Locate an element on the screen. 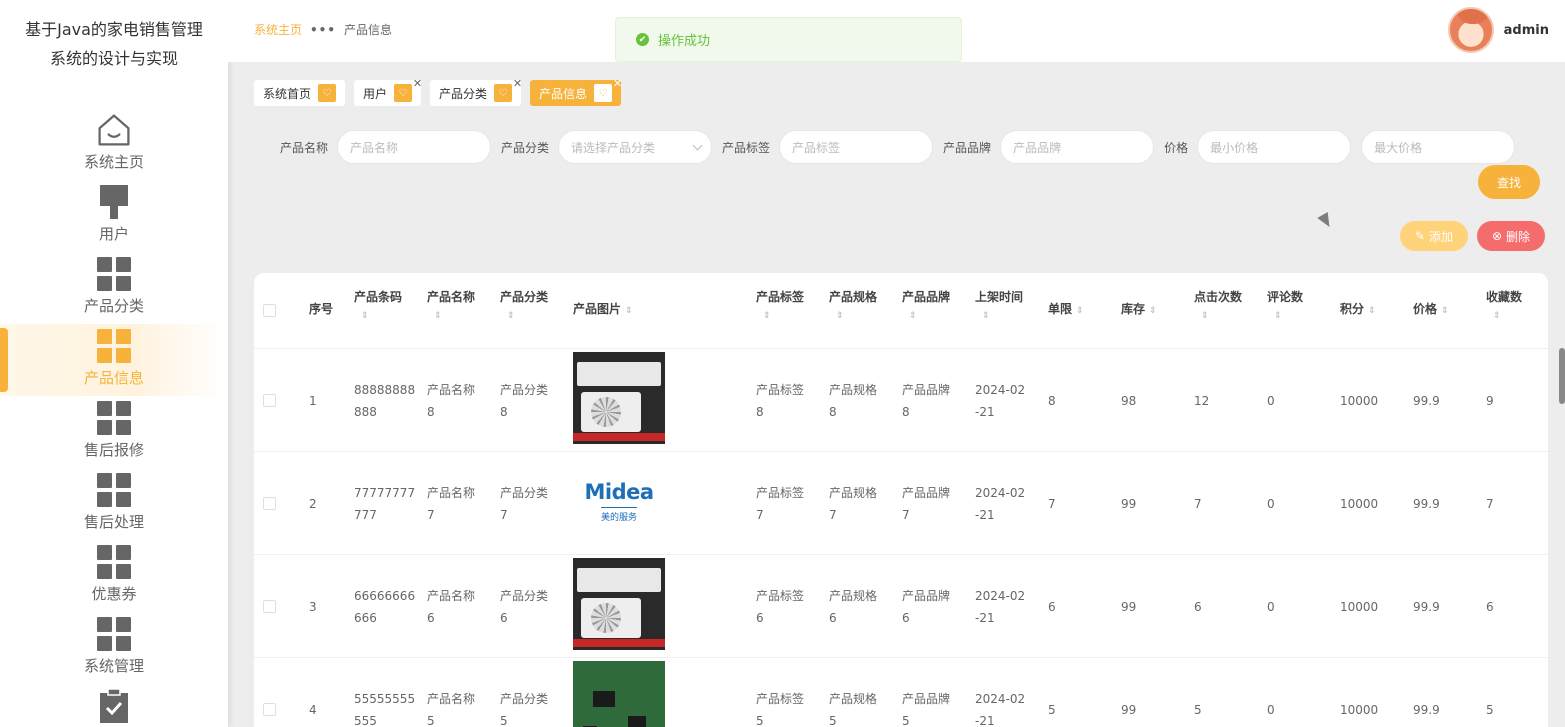 Image resolution: width=1565 pixels, height=727 pixels. cell-category: 产品分类 5 is located at coordinates (524, 709).